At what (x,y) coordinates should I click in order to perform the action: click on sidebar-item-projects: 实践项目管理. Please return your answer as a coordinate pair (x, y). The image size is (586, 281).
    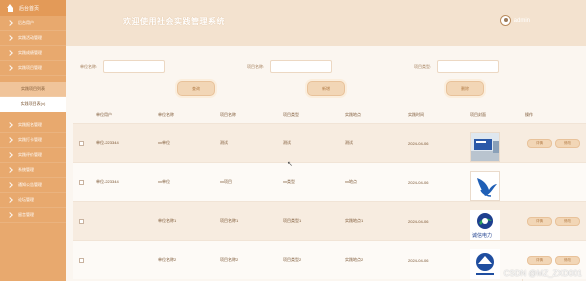
    Looking at the image, I should click on (33, 68).